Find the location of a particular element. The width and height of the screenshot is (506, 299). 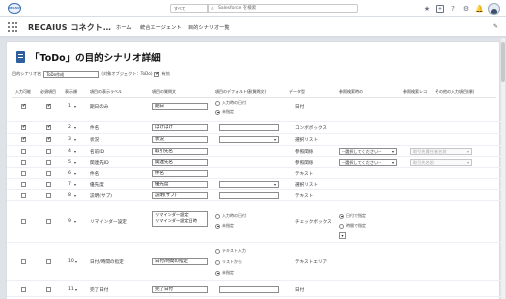

page-scrollbar is located at coordinates (503, 168).